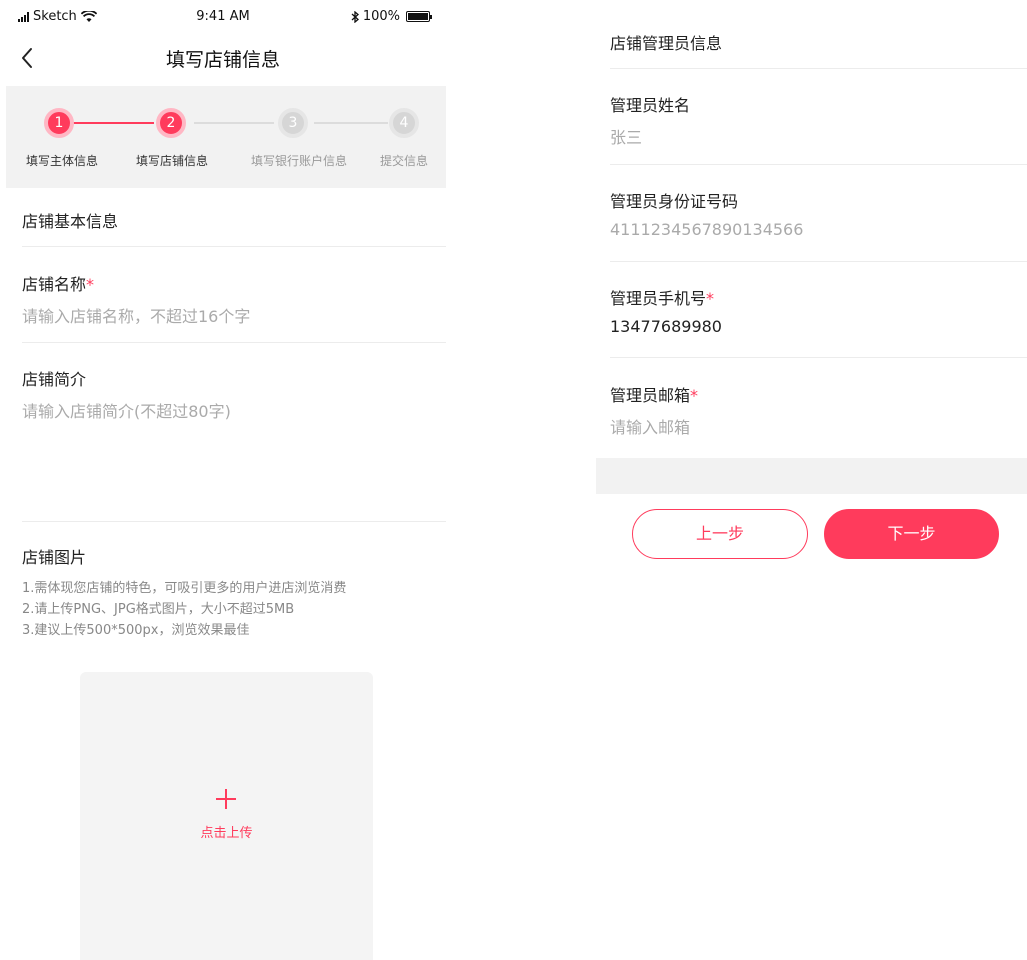 This screenshot has height=960, width=1027. I want to click on shop-name-label-text: 店铺名称, so click(54, 284).